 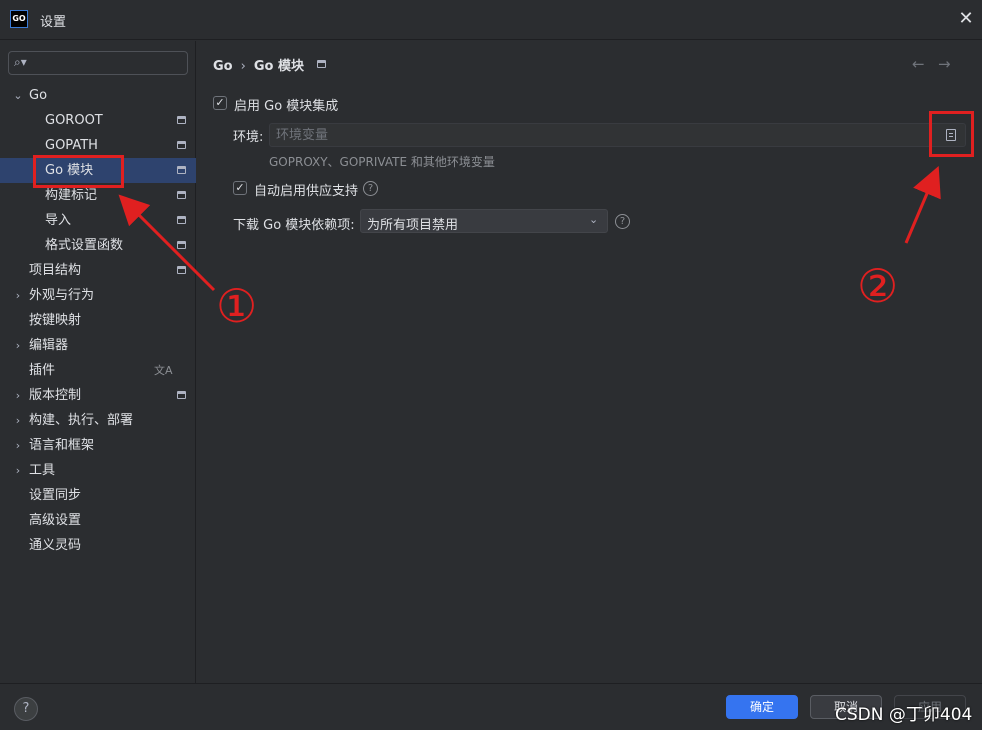 I want to click on sidebar-item-plugins: 插件 文A, so click(x=98, y=370).